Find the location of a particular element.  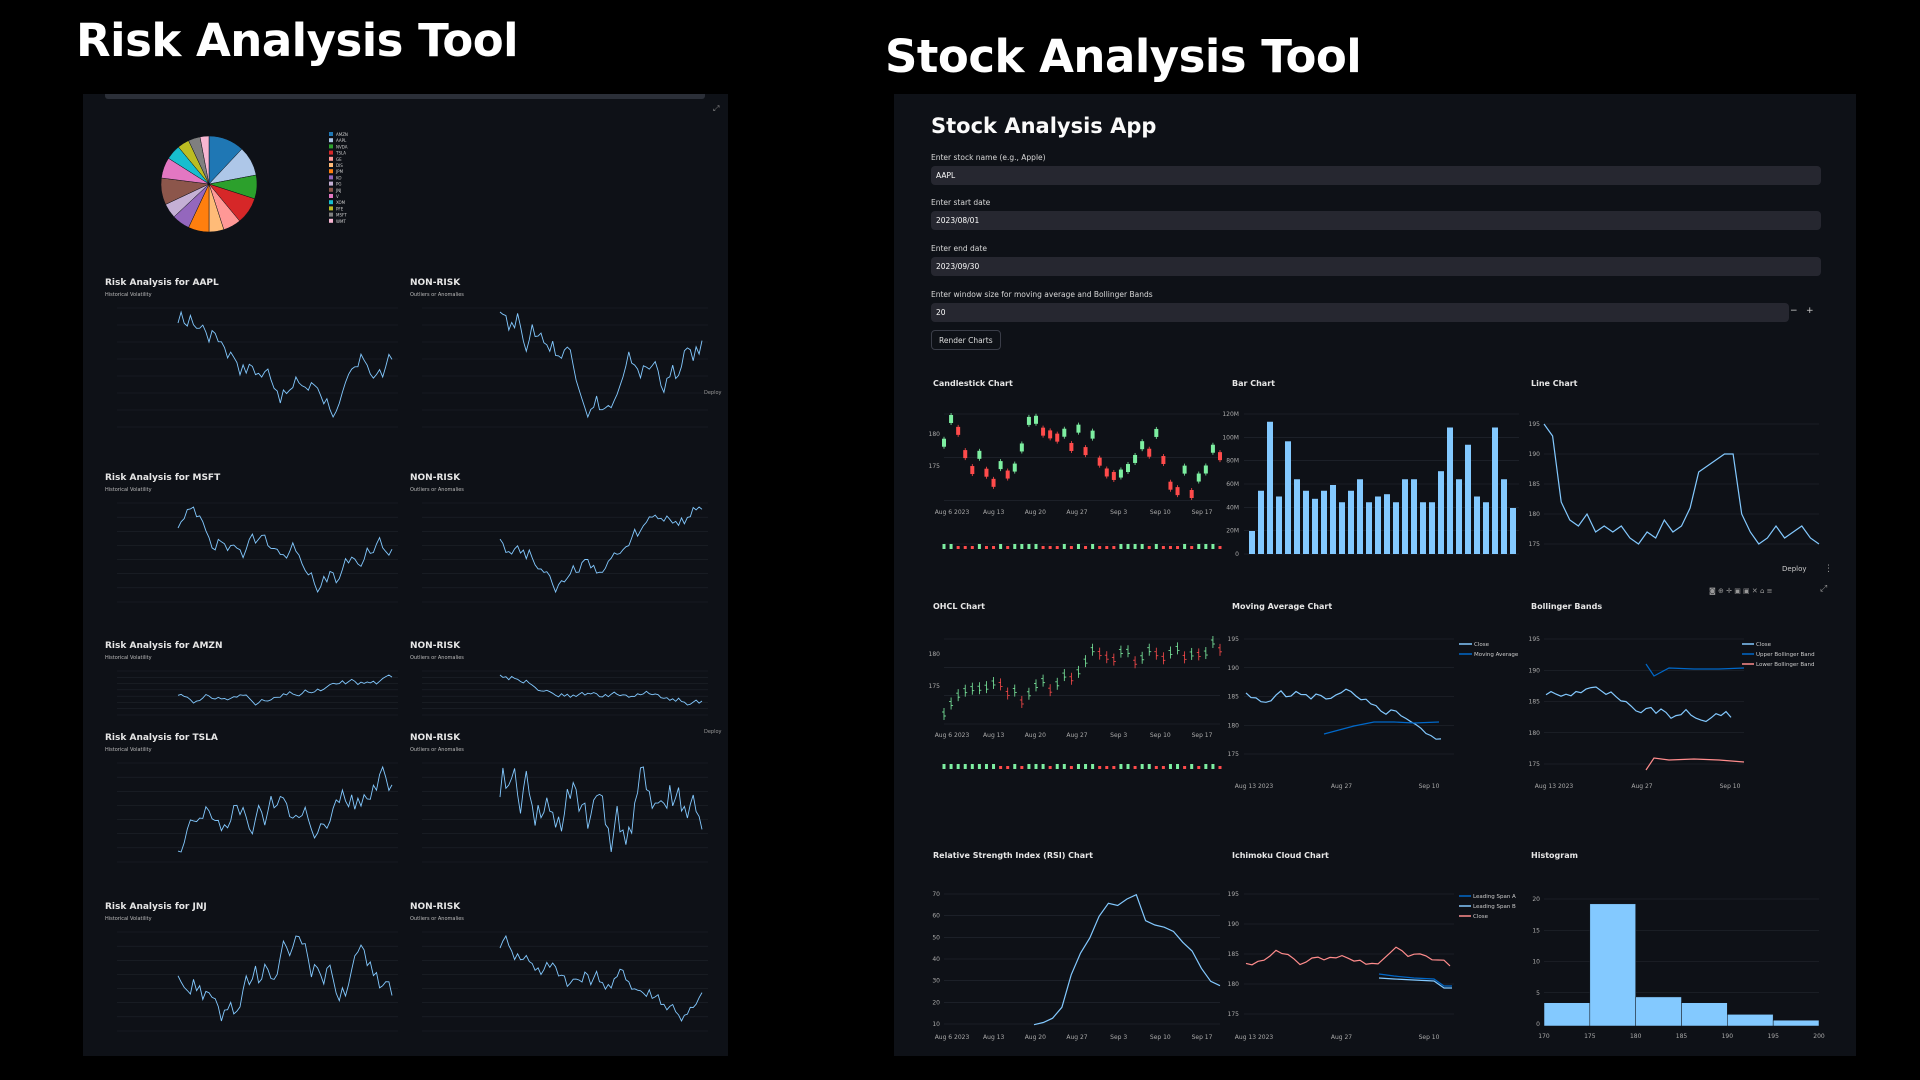

legend-label: XOM is located at coordinates (341, 202).